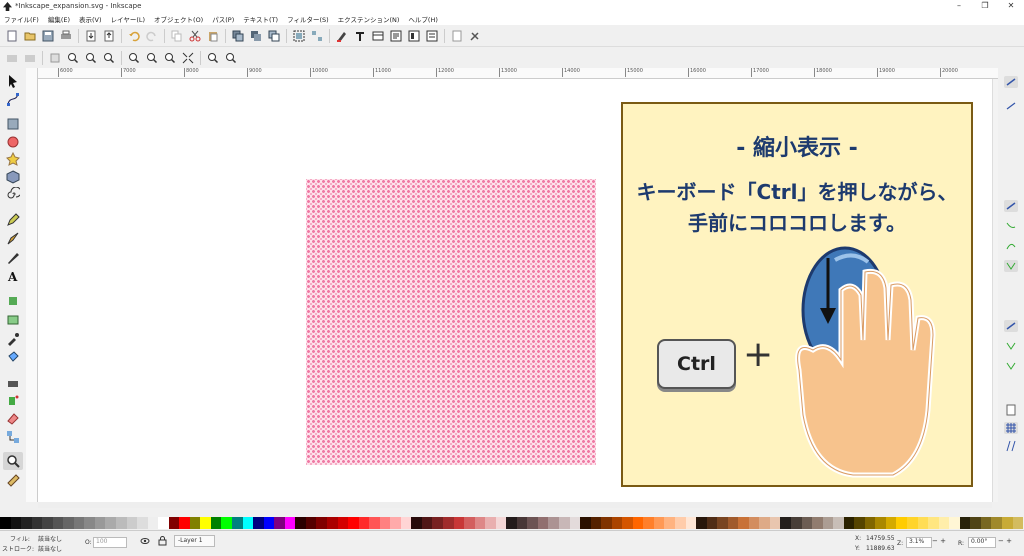 This screenshot has width=1024, height=556. What do you see at coordinates (13, 320) in the screenshot?
I see `eraser-tool-icon` at bounding box center [13, 320].